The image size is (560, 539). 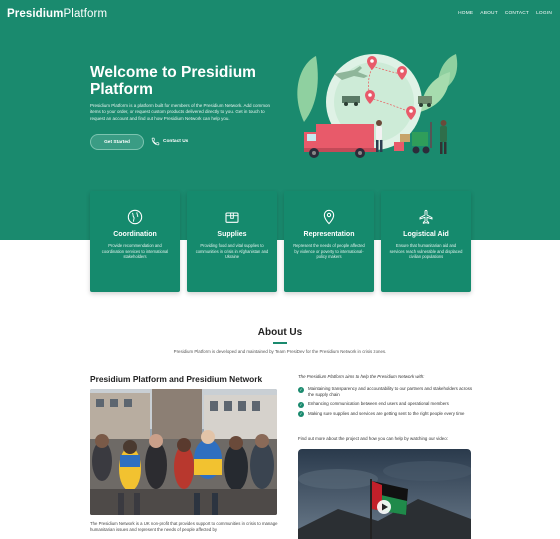 I want to click on section-title: Presidium Platform and Presidium Network, so click(x=176, y=379).